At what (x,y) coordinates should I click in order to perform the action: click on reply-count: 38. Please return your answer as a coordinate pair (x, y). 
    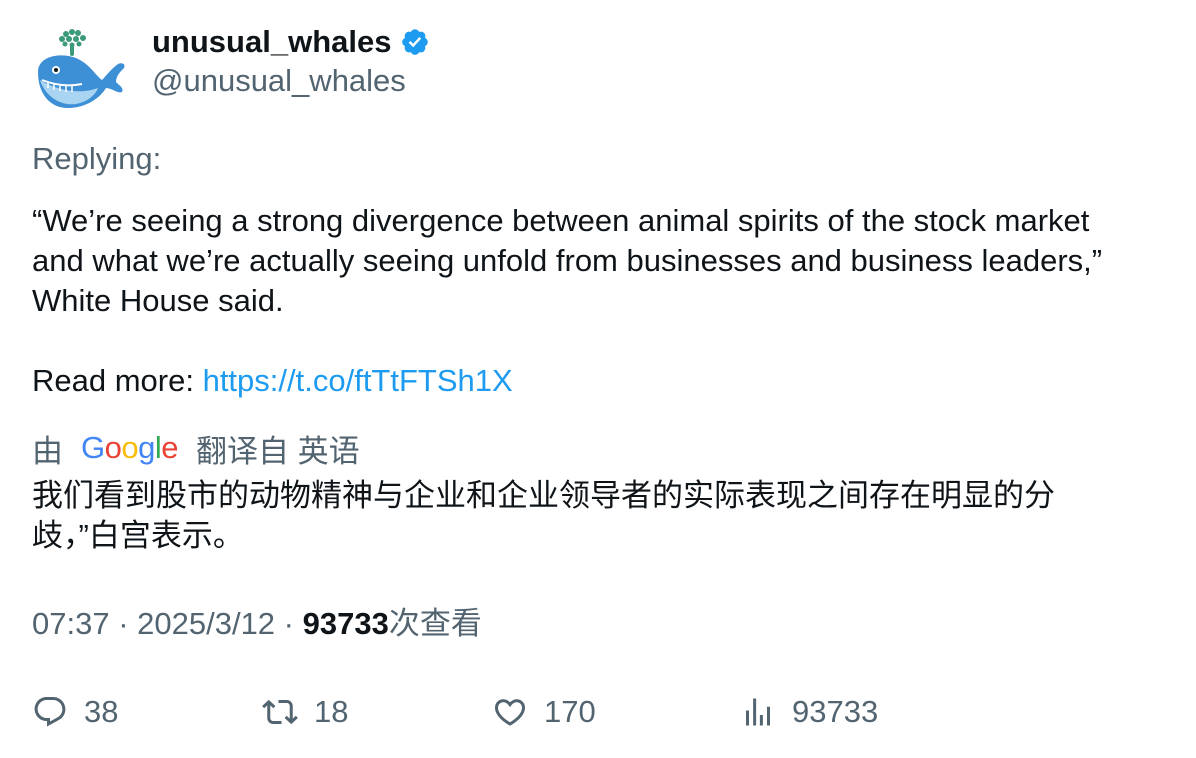
    Looking at the image, I should click on (101, 711).